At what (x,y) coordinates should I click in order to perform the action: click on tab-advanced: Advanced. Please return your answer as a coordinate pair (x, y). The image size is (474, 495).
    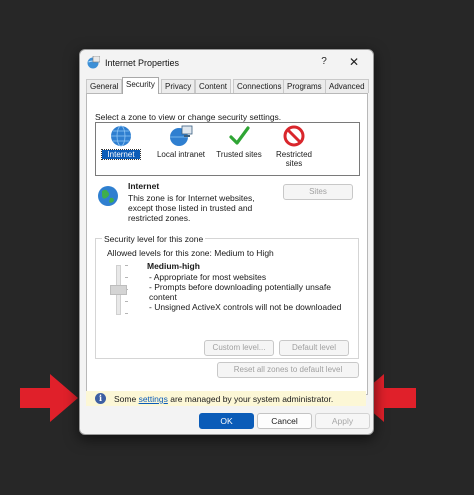
    Looking at the image, I should click on (347, 86).